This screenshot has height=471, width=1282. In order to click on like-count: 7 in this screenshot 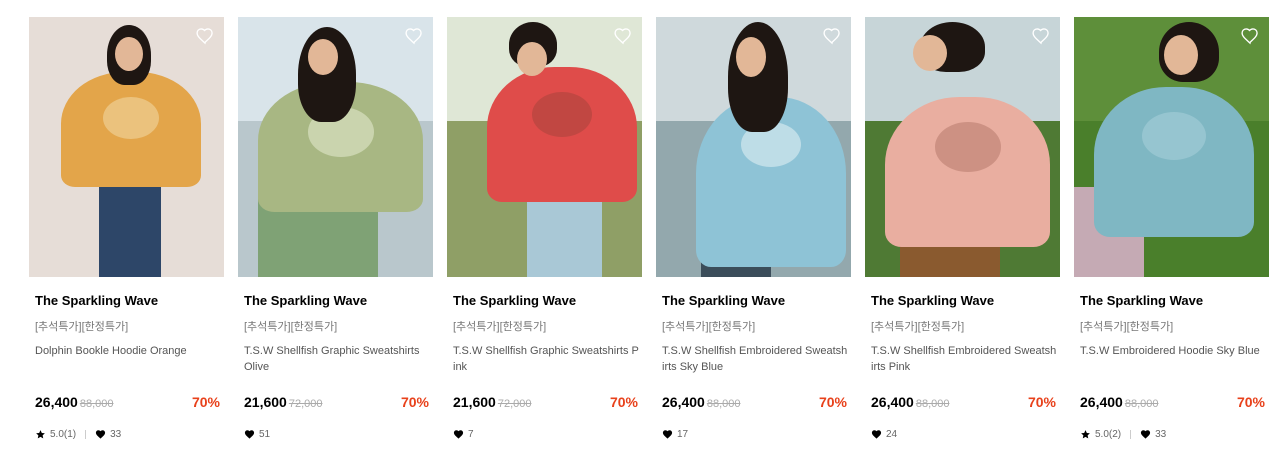, I will do `click(471, 434)`.